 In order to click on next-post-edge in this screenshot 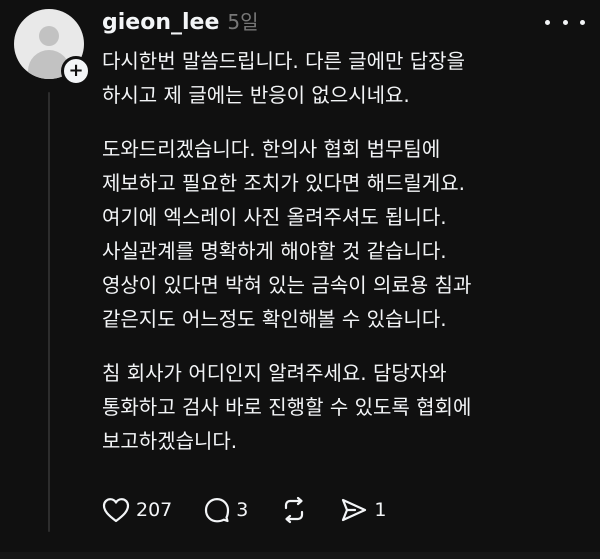, I will do `click(300, 555)`.